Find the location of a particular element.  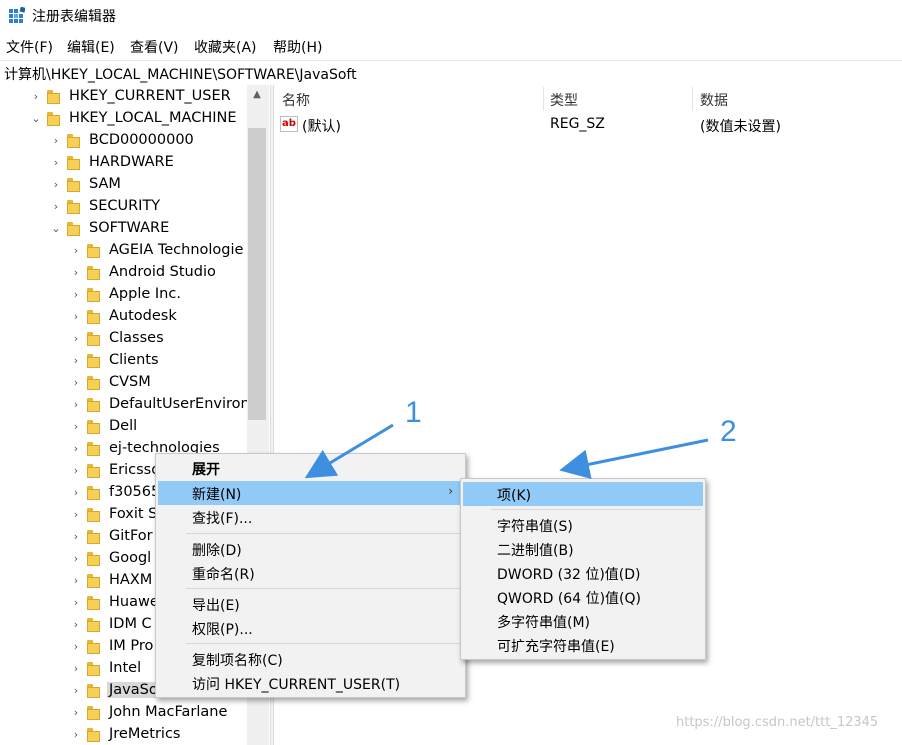

menu-view: 查看(V) is located at coordinates (154, 47).